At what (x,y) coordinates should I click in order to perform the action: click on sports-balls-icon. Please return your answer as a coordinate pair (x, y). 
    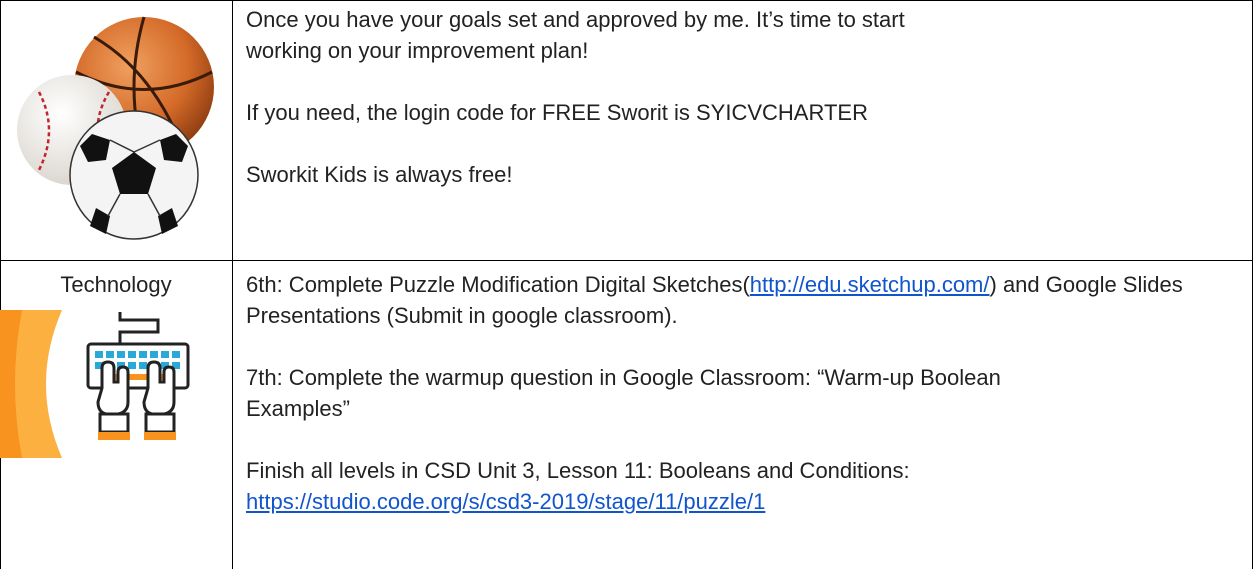
    Looking at the image, I should click on (115, 128).